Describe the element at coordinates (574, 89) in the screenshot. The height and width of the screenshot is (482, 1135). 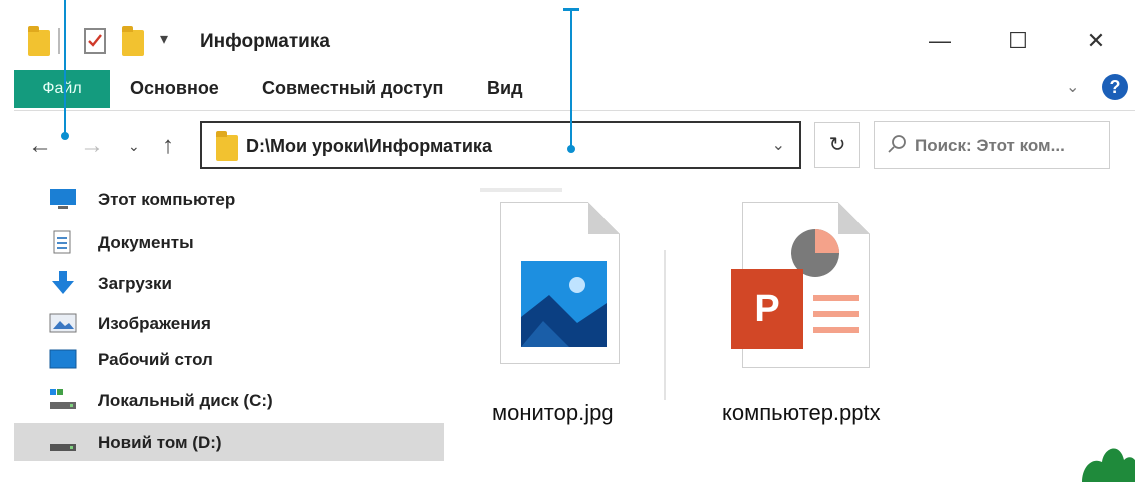
I see `ribbon-tabs: Файл Основное Совместный доступ Вид ⌄ ?` at that location.